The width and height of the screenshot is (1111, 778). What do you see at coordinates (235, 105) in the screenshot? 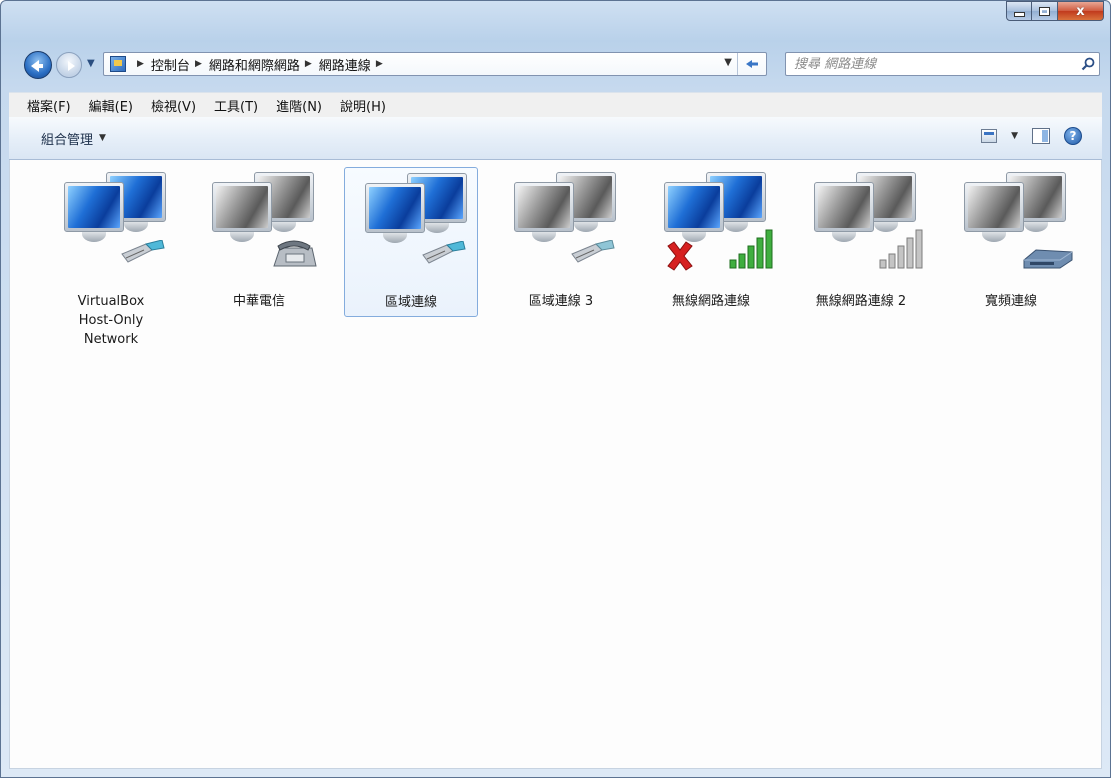
I see `menu-tools: 工具(T)` at bounding box center [235, 105].